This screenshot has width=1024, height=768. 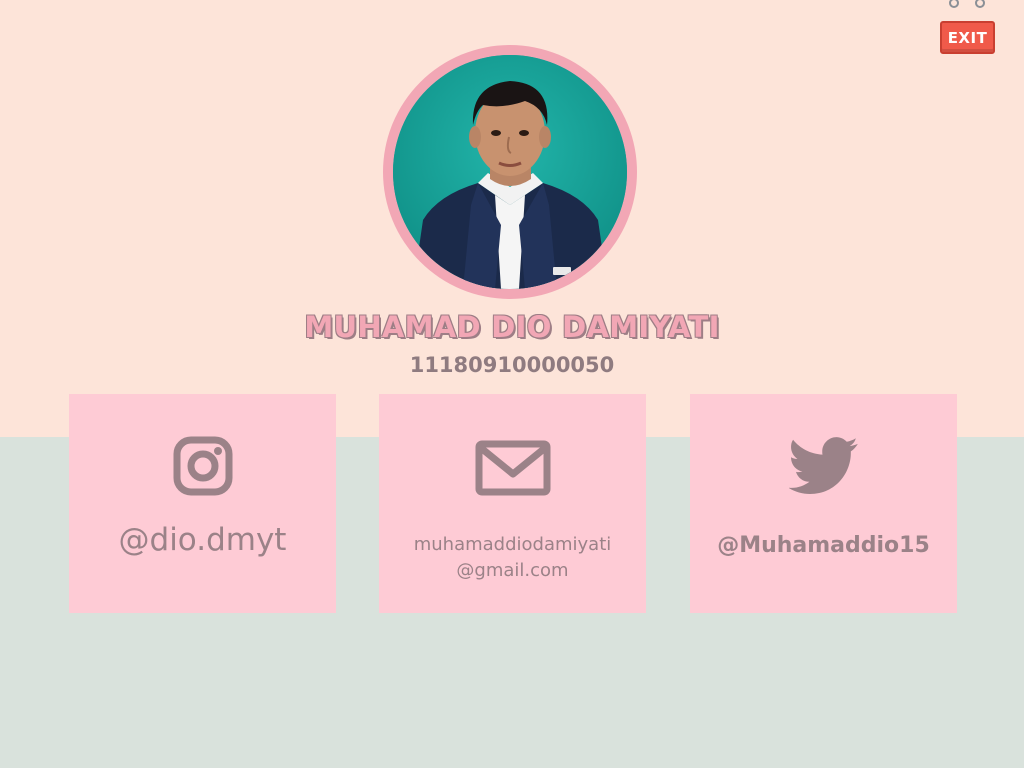 What do you see at coordinates (512, 327) in the screenshot?
I see `profile-name: MUHAMAD DIO DAMIYATI` at bounding box center [512, 327].